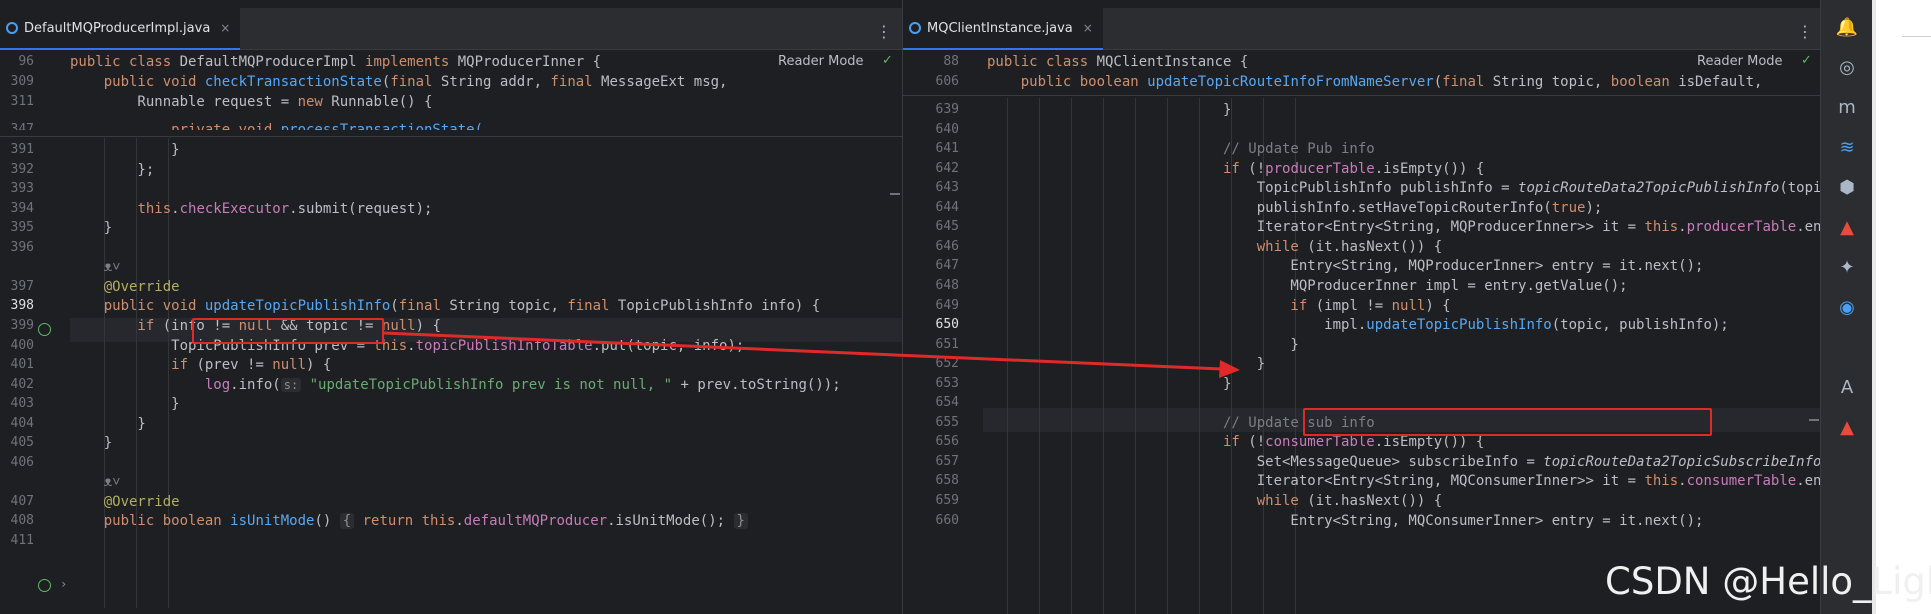 The image size is (1931, 614). Describe the element at coordinates (1253, 188) in the screenshot. I see `code-token: TopicPublishInfo publishInfo =` at that location.